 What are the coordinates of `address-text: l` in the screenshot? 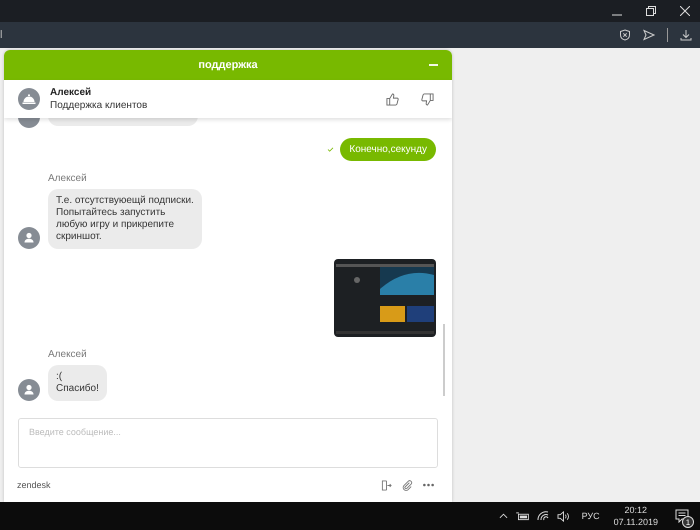 It's located at (1, 35).